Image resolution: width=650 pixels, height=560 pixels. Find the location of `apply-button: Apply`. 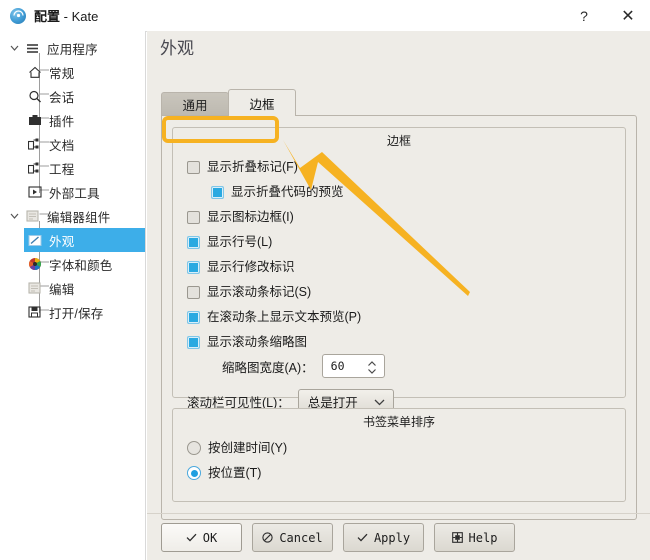

apply-button: Apply is located at coordinates (383, 537).